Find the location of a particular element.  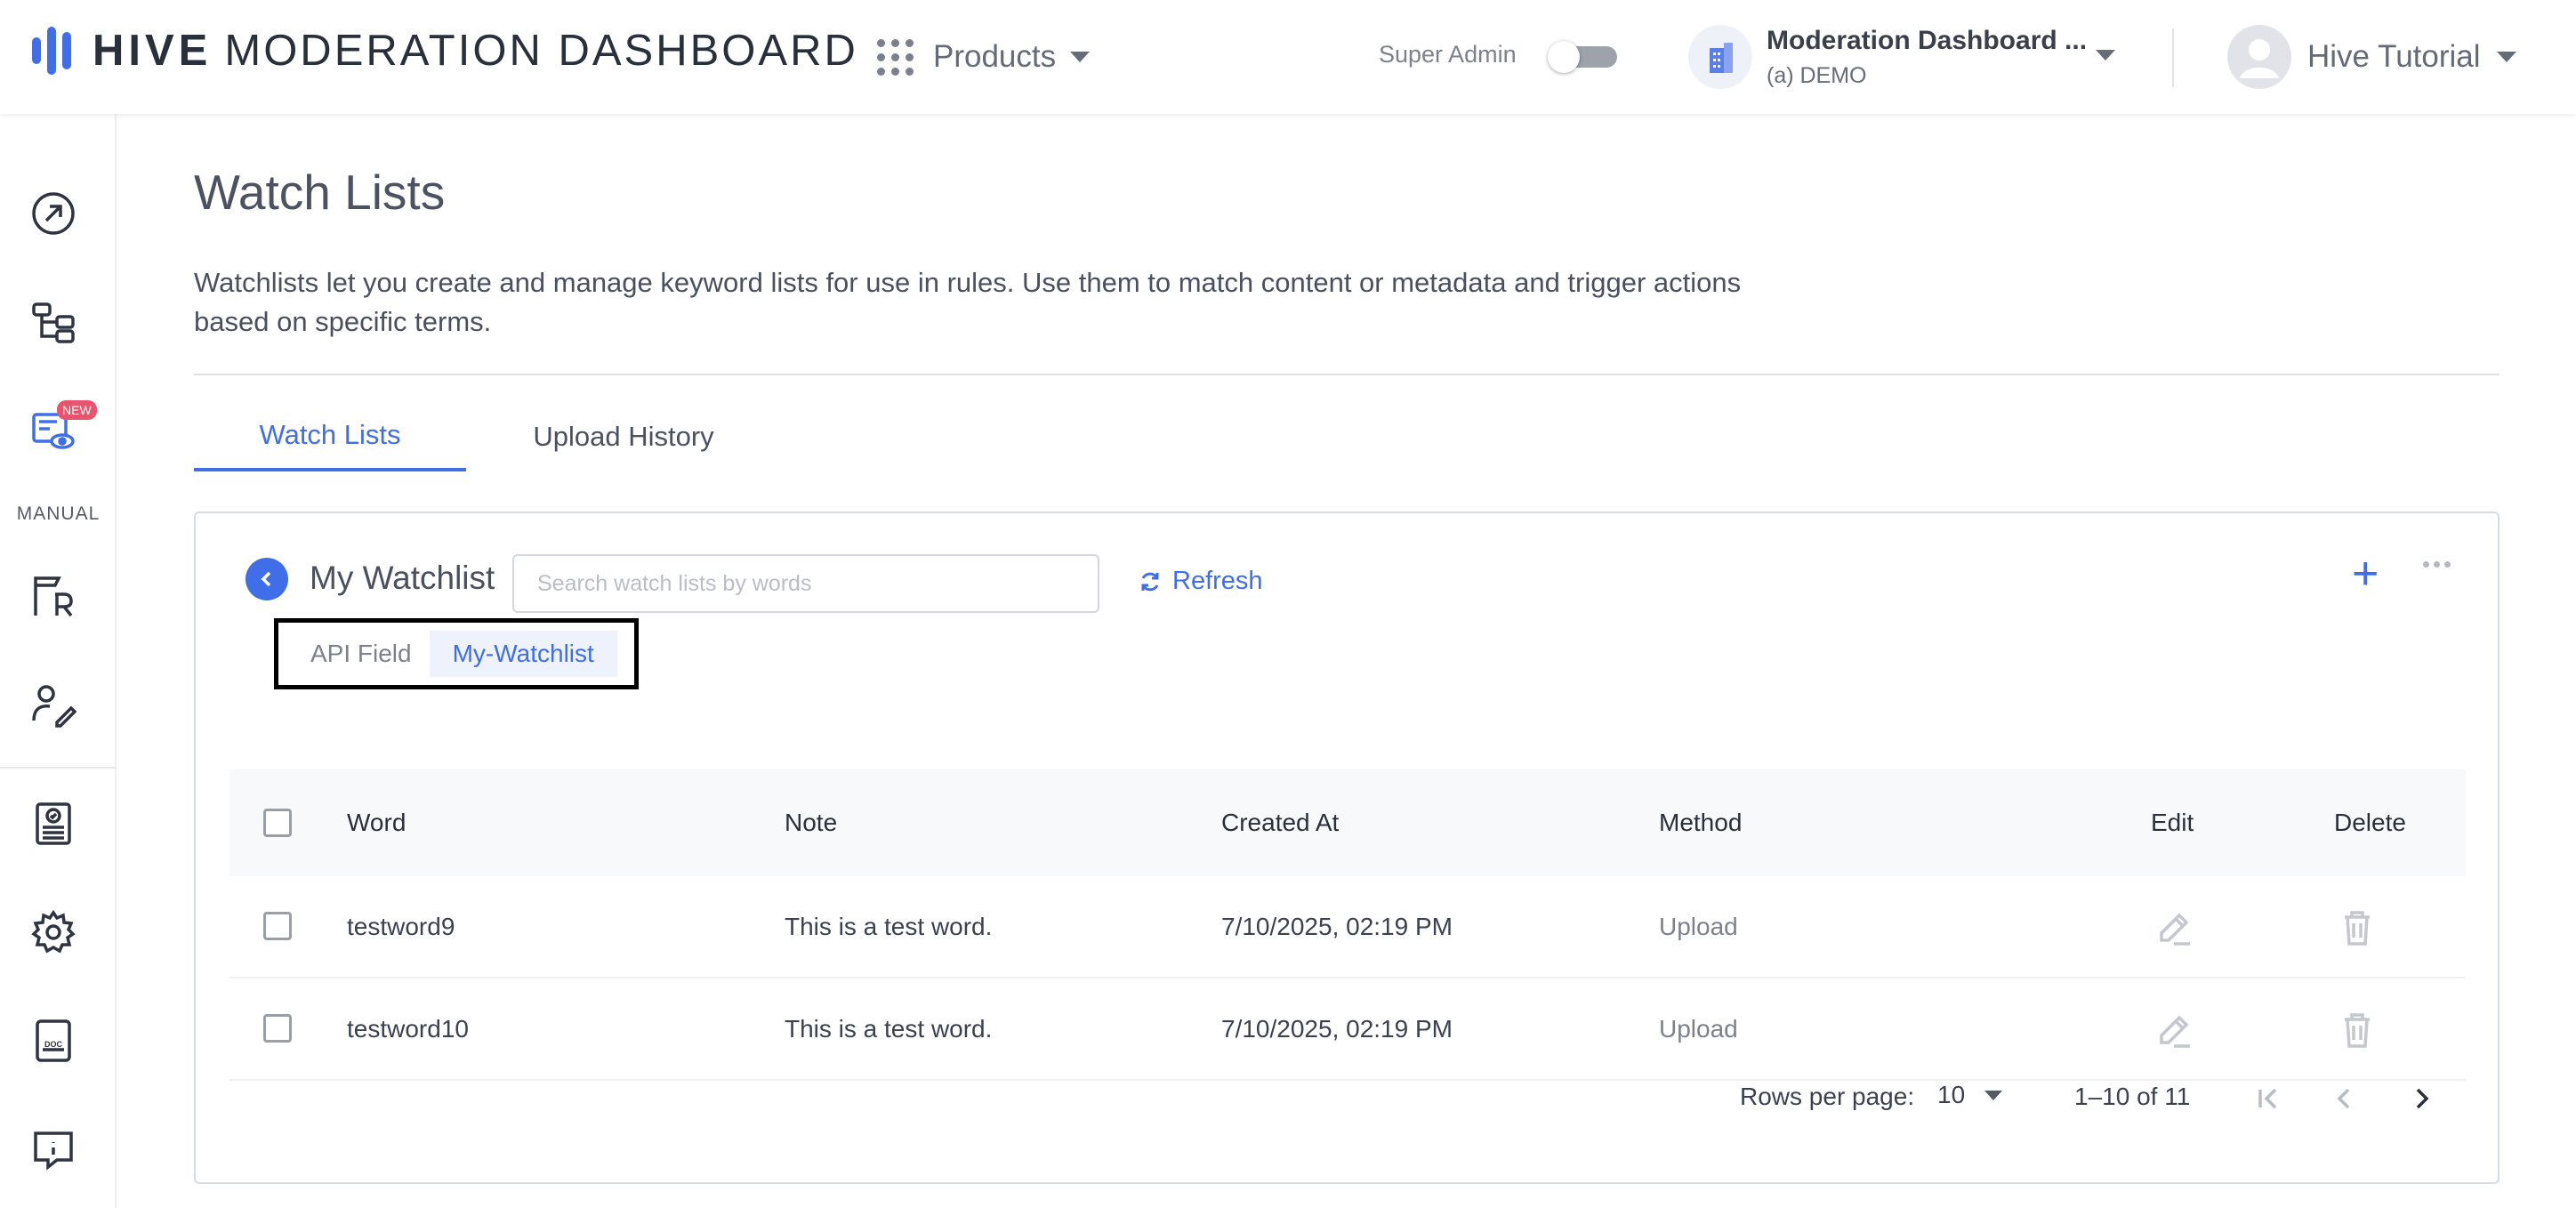

column-header-word: Word is located at coordinates (376, 822).